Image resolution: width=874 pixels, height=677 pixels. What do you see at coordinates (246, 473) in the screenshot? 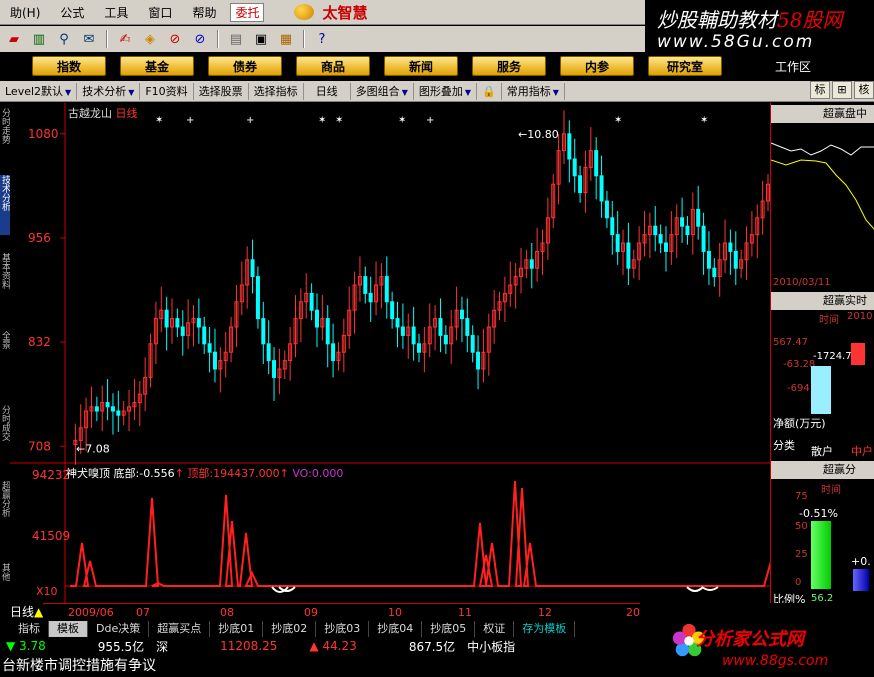
I see `indicator-top-value: 194437.000` at bounding box center [246, 473].